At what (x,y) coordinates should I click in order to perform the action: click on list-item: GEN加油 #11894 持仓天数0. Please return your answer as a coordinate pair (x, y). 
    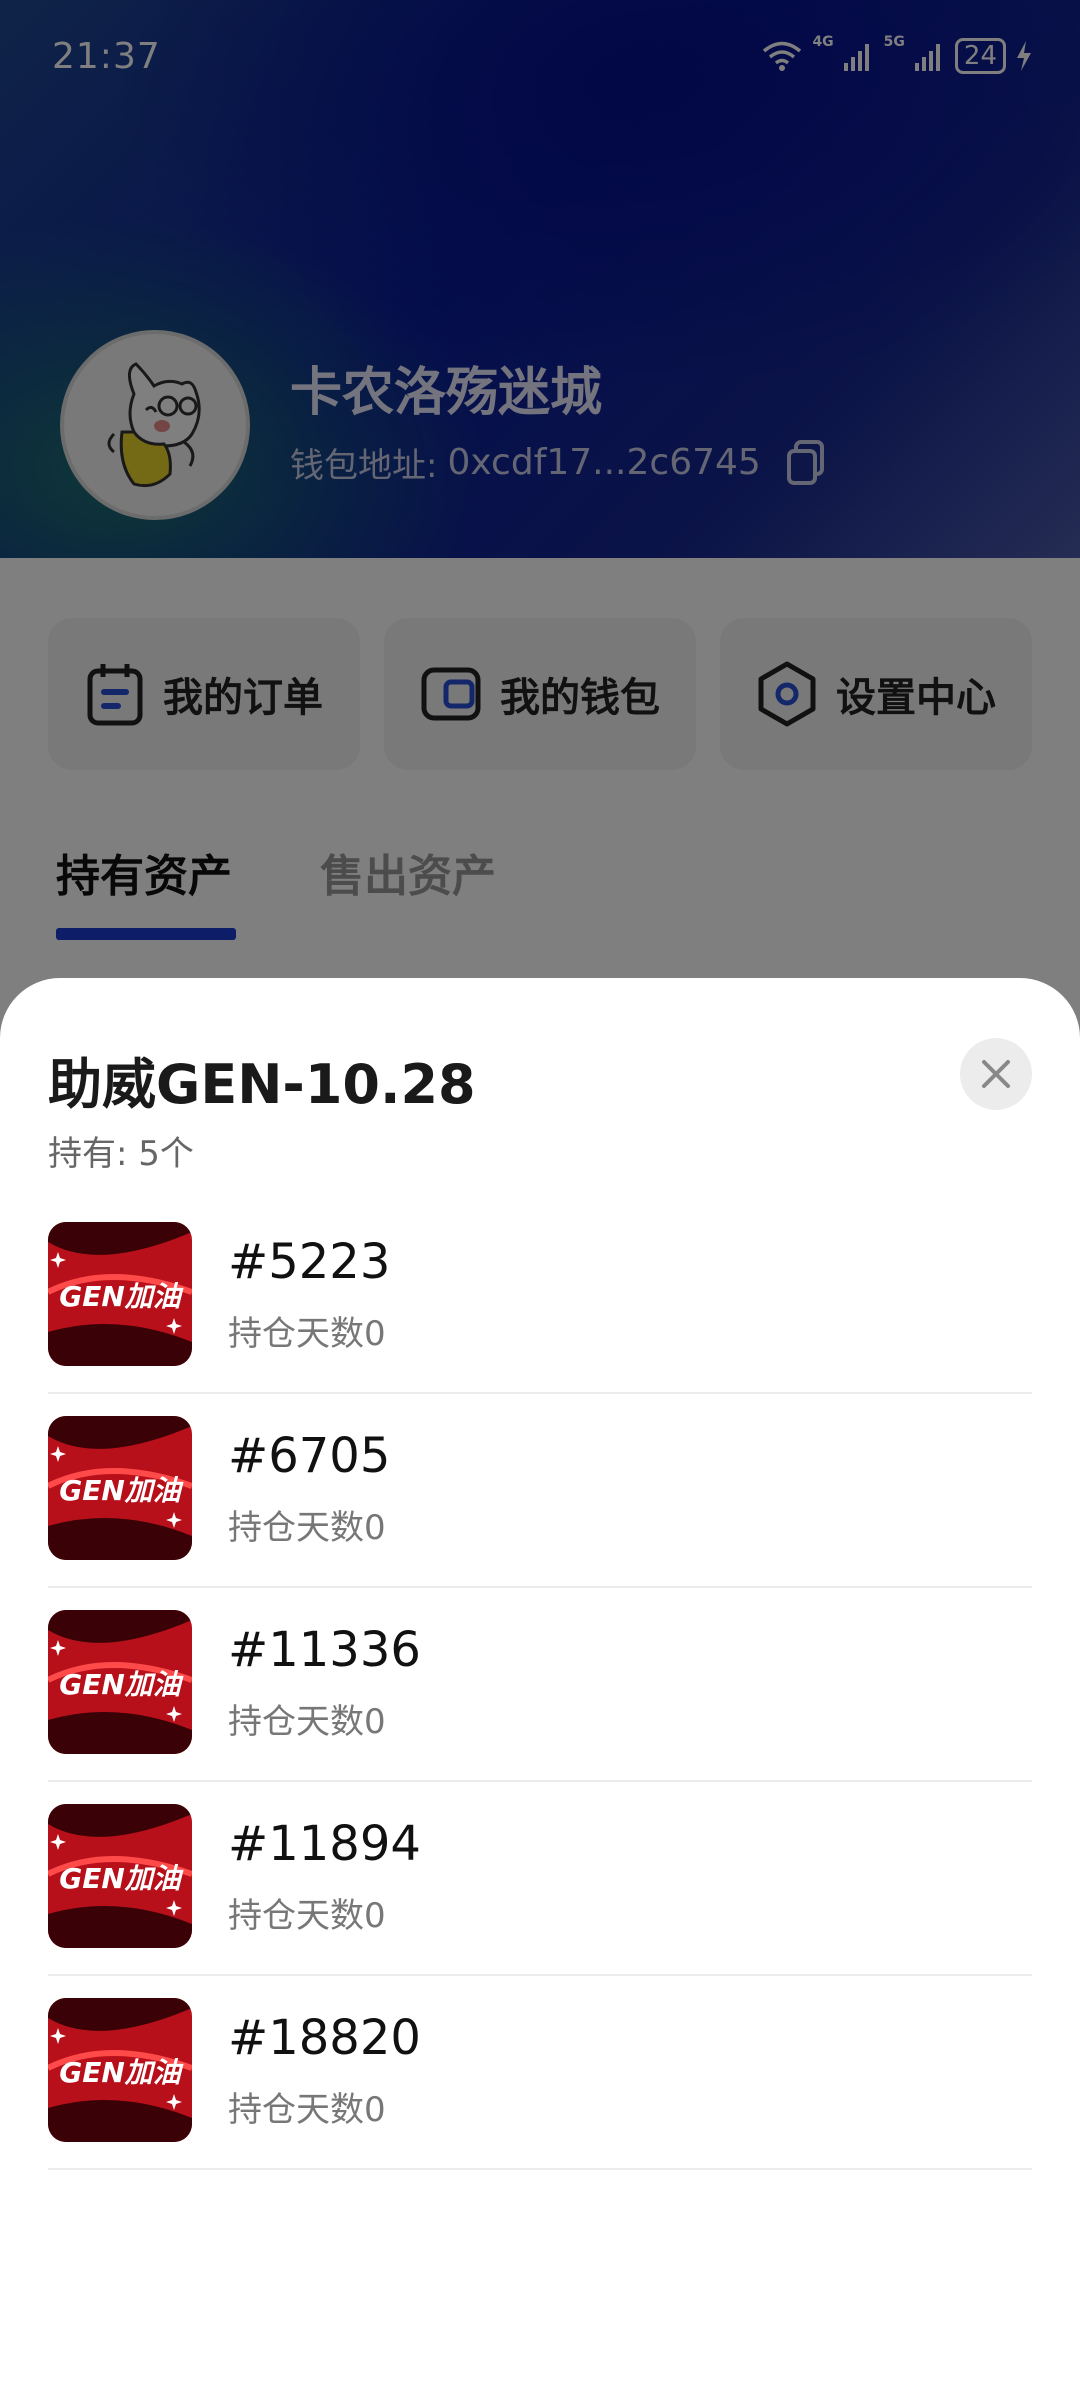
    Looking at the image, I should click on (540, 1878).